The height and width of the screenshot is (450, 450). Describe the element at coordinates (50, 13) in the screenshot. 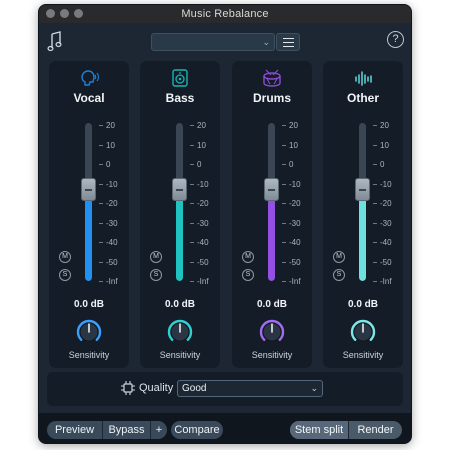

I see `close-window-button` at that location.